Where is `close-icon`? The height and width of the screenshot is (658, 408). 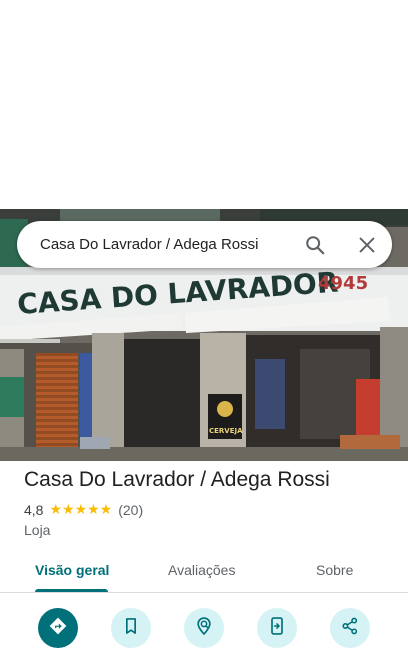
close-icon is located at coordinates (367, 245).